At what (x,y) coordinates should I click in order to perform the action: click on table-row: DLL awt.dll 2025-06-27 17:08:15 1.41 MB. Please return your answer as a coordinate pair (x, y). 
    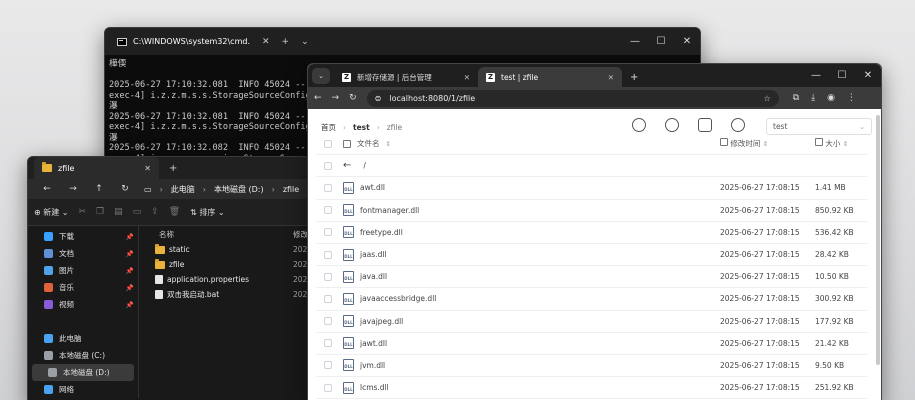
    Looking at the image, I should click on (591, 188).